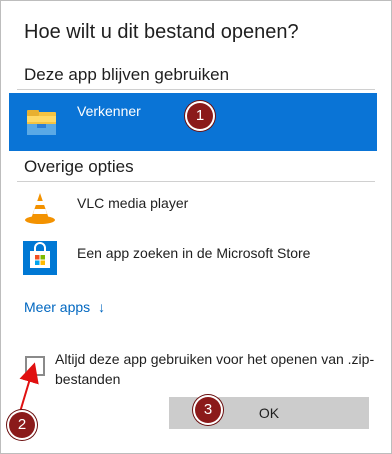 Image resolution: width=392 pixels, height=454 pixels. What do you see at coordinates (102, 307) in the screenshot?
I see `arrow-down-icon: ↓` at bounding box center [102, 307].